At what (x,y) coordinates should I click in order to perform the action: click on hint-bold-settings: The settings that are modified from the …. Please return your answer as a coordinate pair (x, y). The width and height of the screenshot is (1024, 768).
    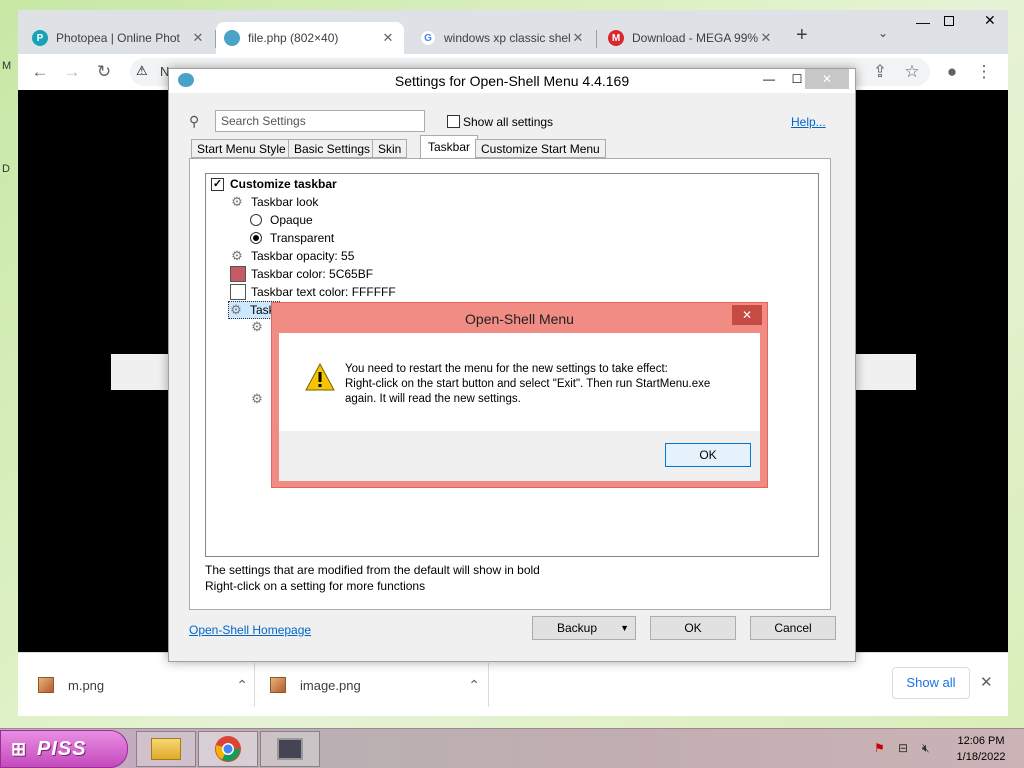
    Looking at the image, I should click on (372, 570).